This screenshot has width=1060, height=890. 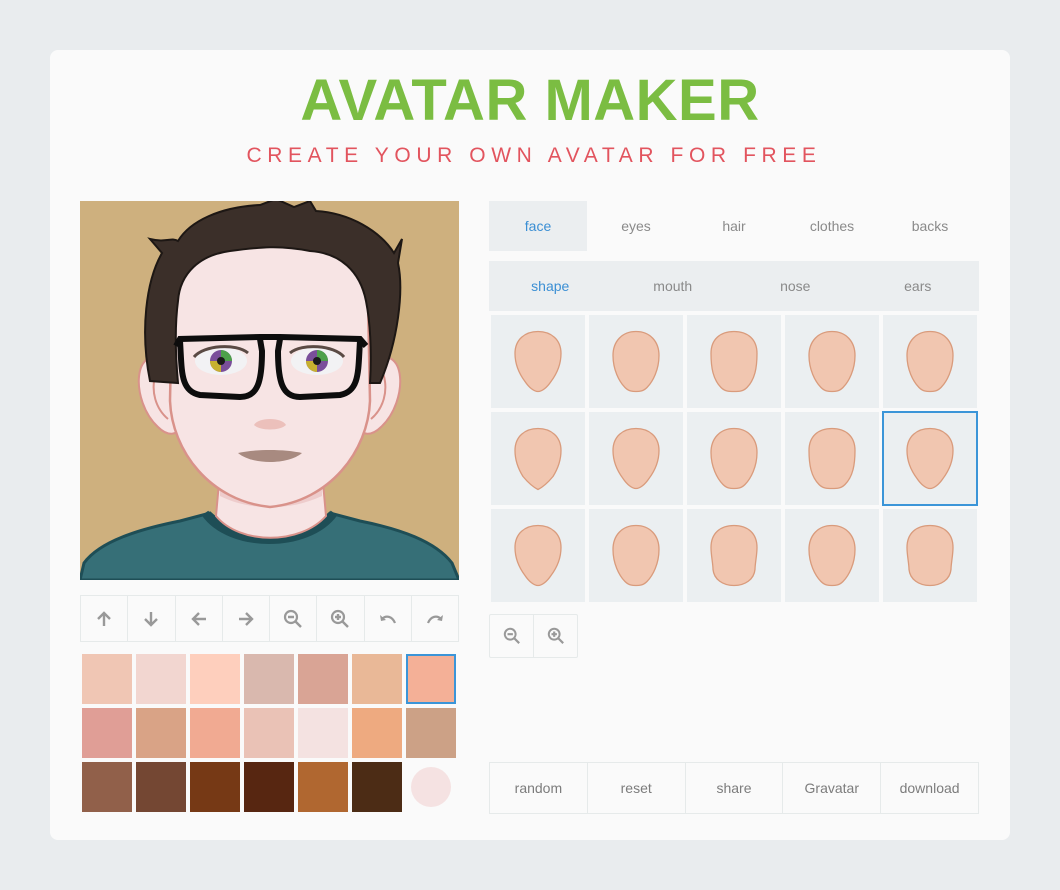 I want to click on zoom-out-button, so click(x=294, y=618).